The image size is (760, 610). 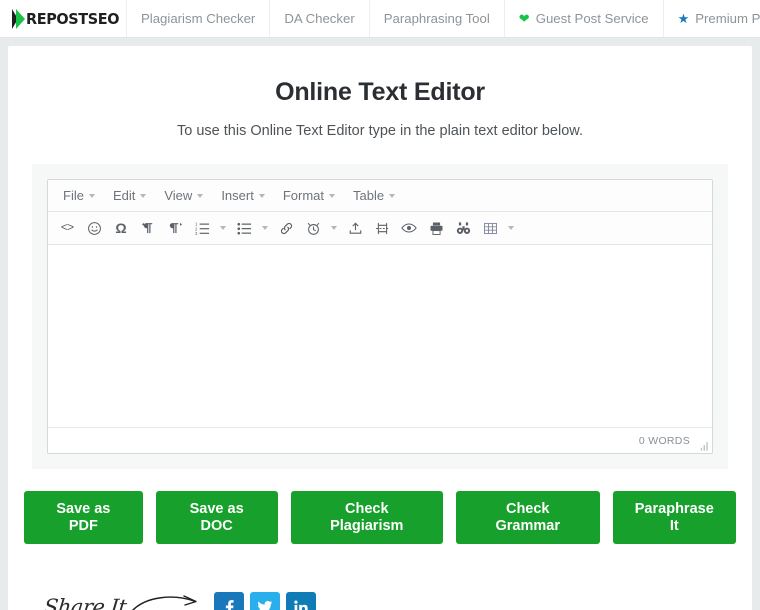 What do you see at coordinates (124, 195) in the screenshot?
I see `menu-label: Edit` at bounding box center [124, 195].